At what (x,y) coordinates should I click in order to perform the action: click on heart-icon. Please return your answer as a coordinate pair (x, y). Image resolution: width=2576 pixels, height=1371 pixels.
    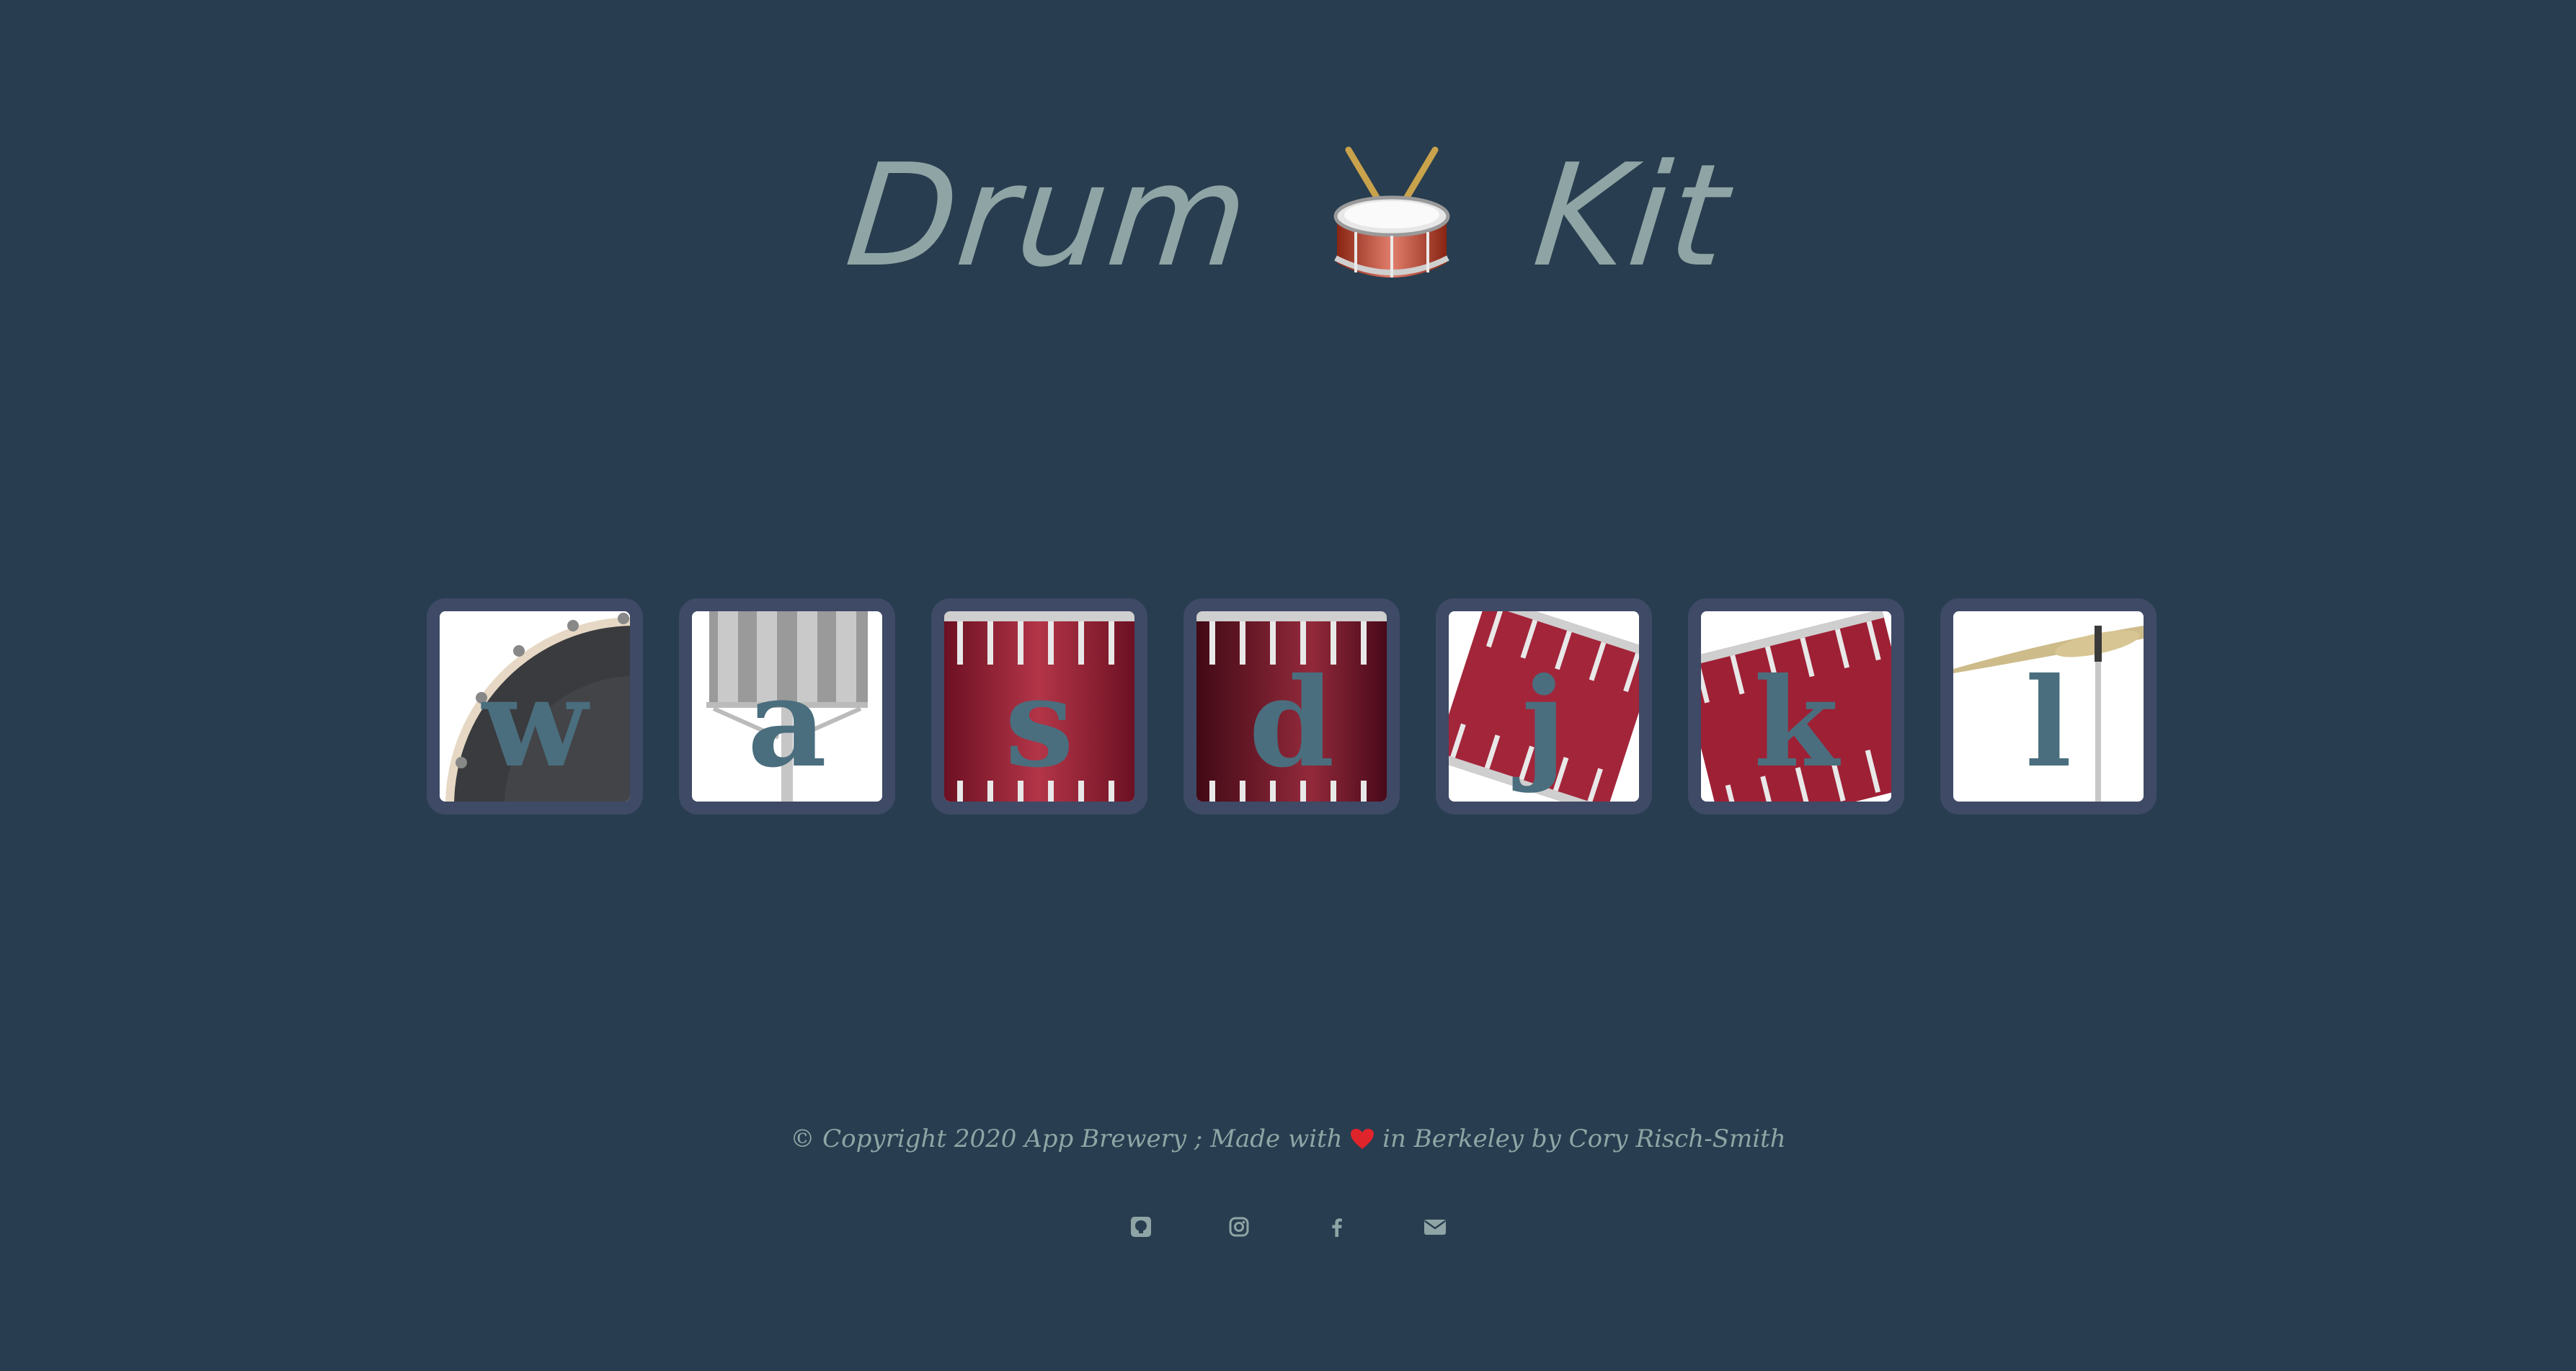
    Looking at the image, I should click on (1362, 1139).